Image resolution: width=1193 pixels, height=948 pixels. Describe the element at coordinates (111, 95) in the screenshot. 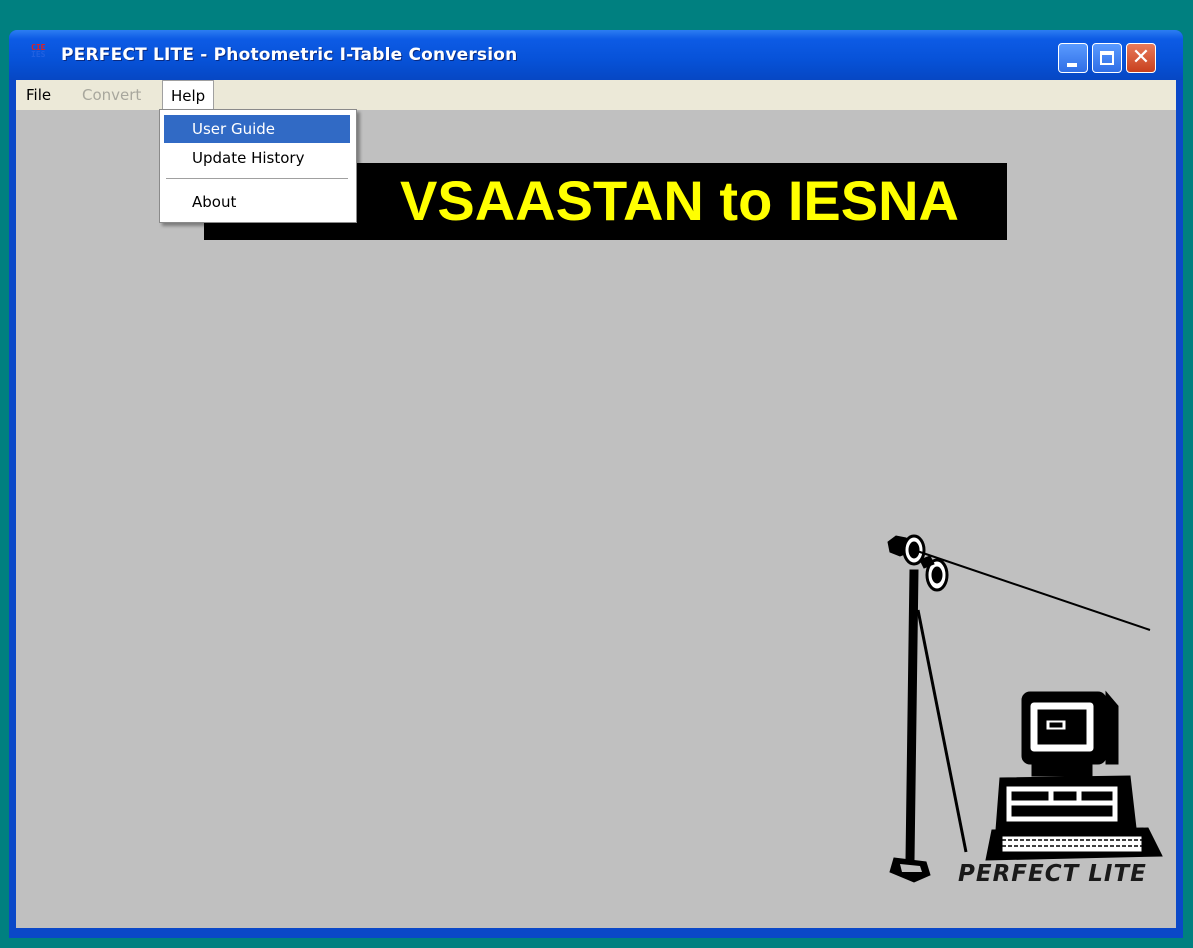

I see `menu-convert: Convert` at that location.